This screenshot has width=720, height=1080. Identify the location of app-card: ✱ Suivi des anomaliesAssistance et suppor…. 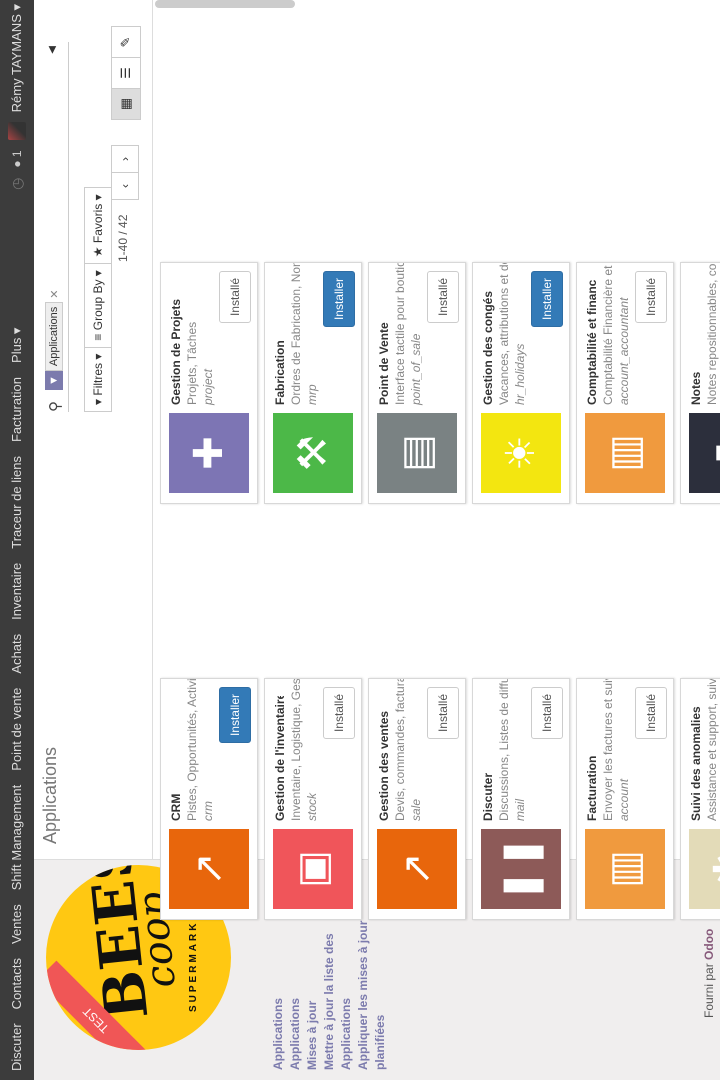
(700, 799).